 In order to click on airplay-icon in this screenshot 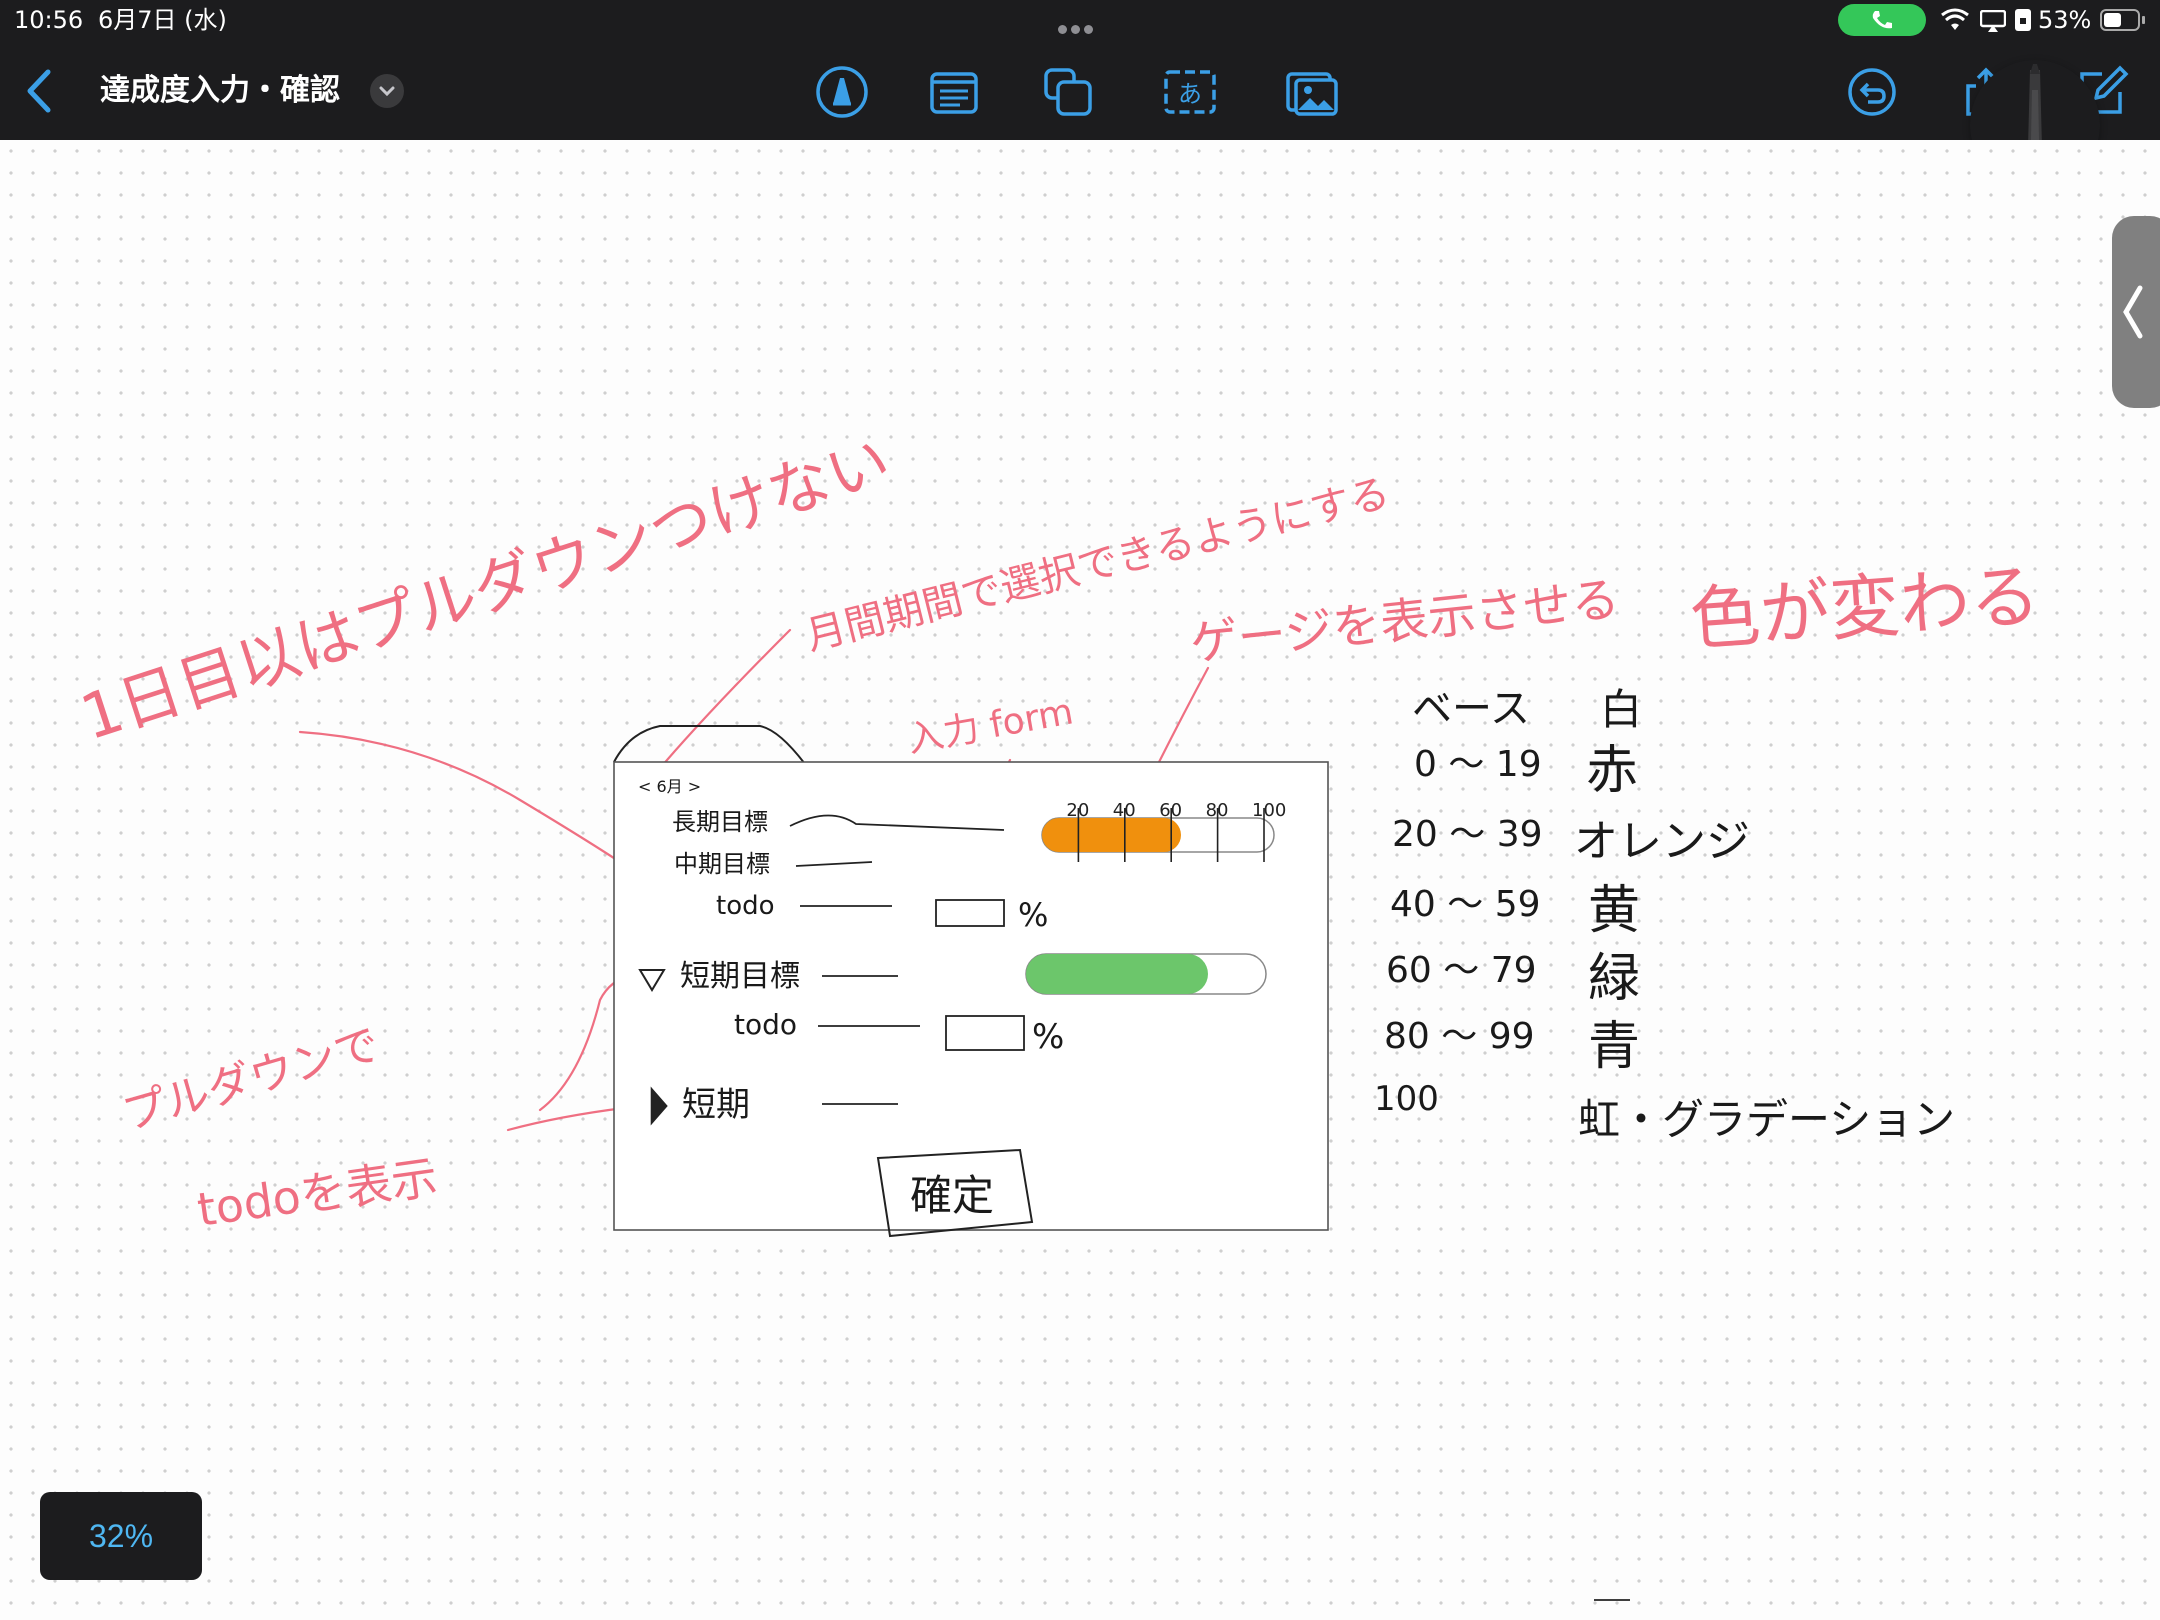, I will do `click(1993, 21)`.